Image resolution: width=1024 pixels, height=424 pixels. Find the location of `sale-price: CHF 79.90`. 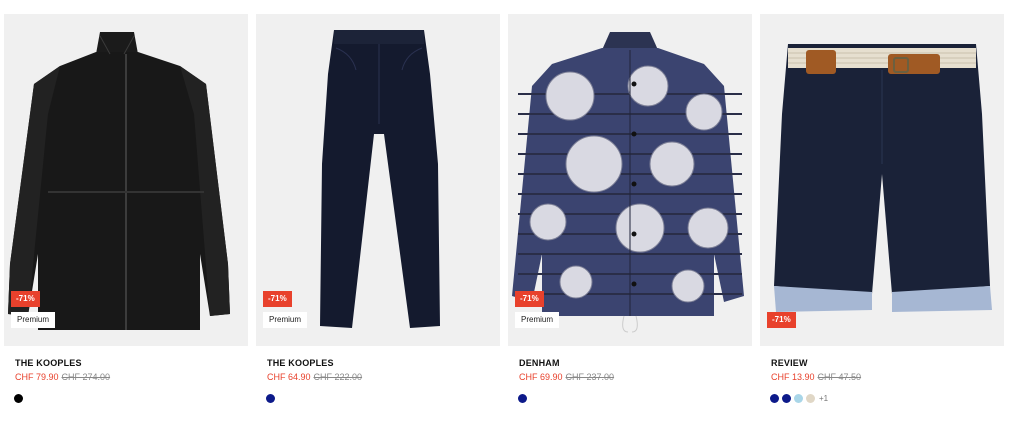

sale-price: CHF 79.90 is located at coordinates (37, 377).